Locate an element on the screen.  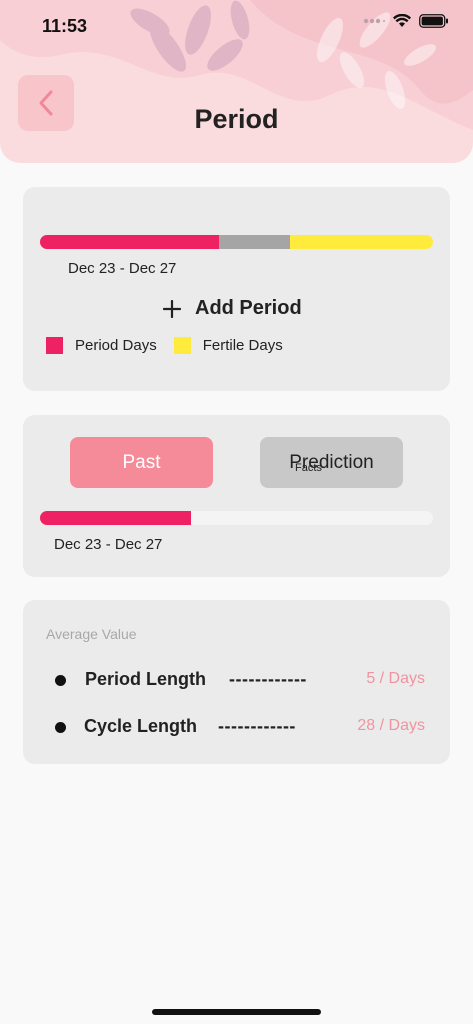
cycle-date-range: Dec 23 - Dec 27 is located at coordinates (122, 268).